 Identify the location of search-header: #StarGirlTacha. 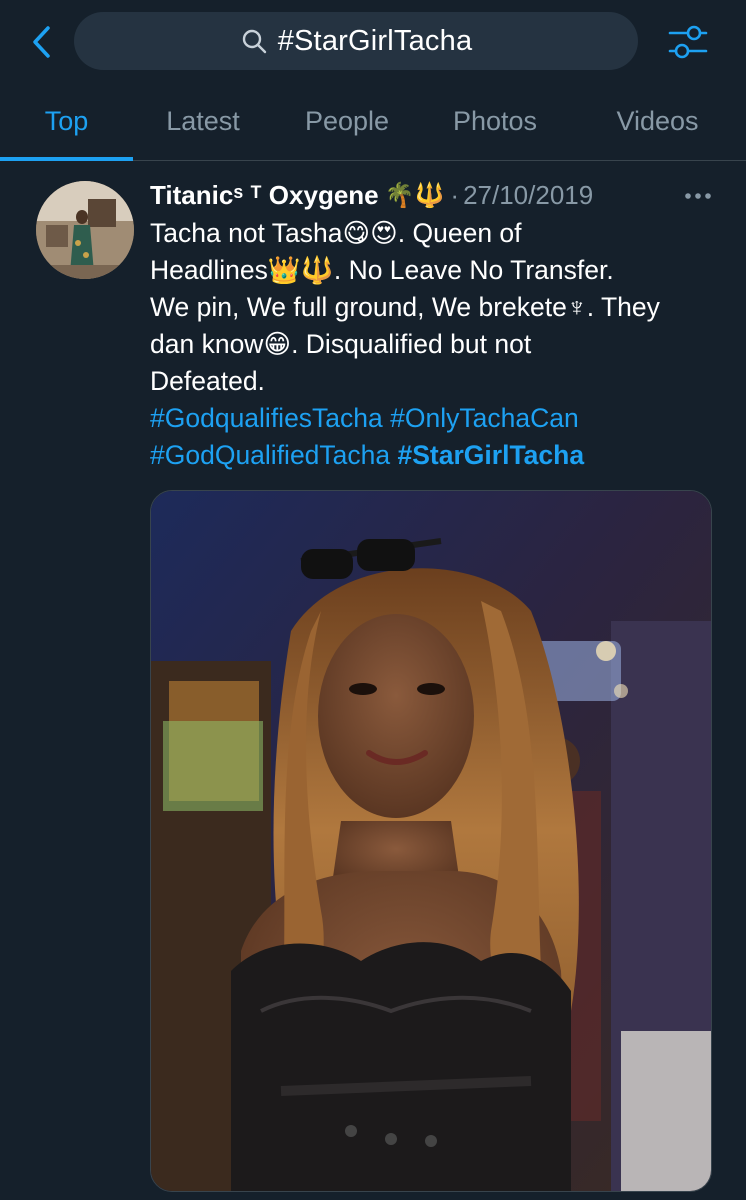
(373, 42).